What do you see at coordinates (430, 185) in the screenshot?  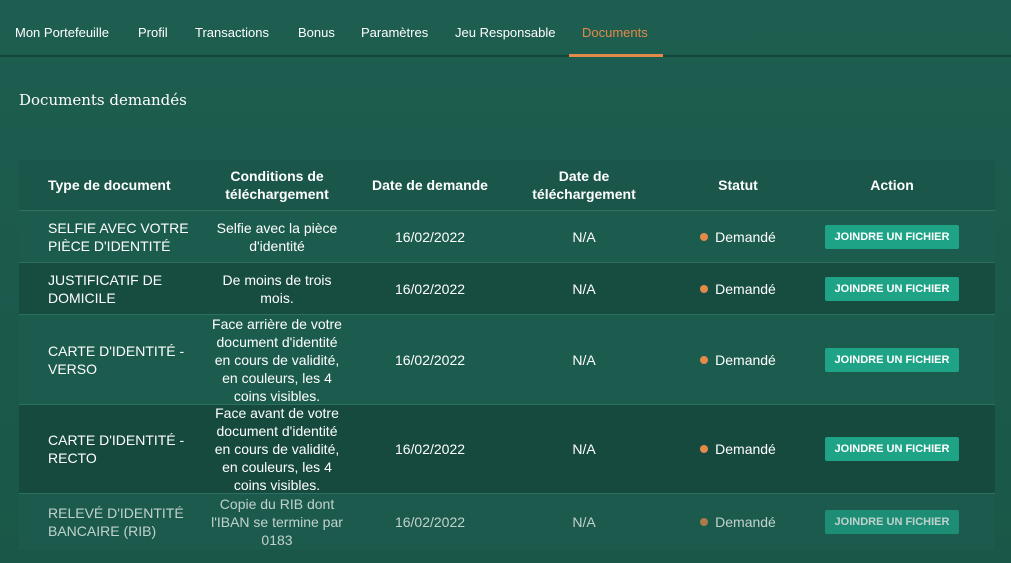 I see `header-request-date: Date de demande` at bounding box center [430, 185].